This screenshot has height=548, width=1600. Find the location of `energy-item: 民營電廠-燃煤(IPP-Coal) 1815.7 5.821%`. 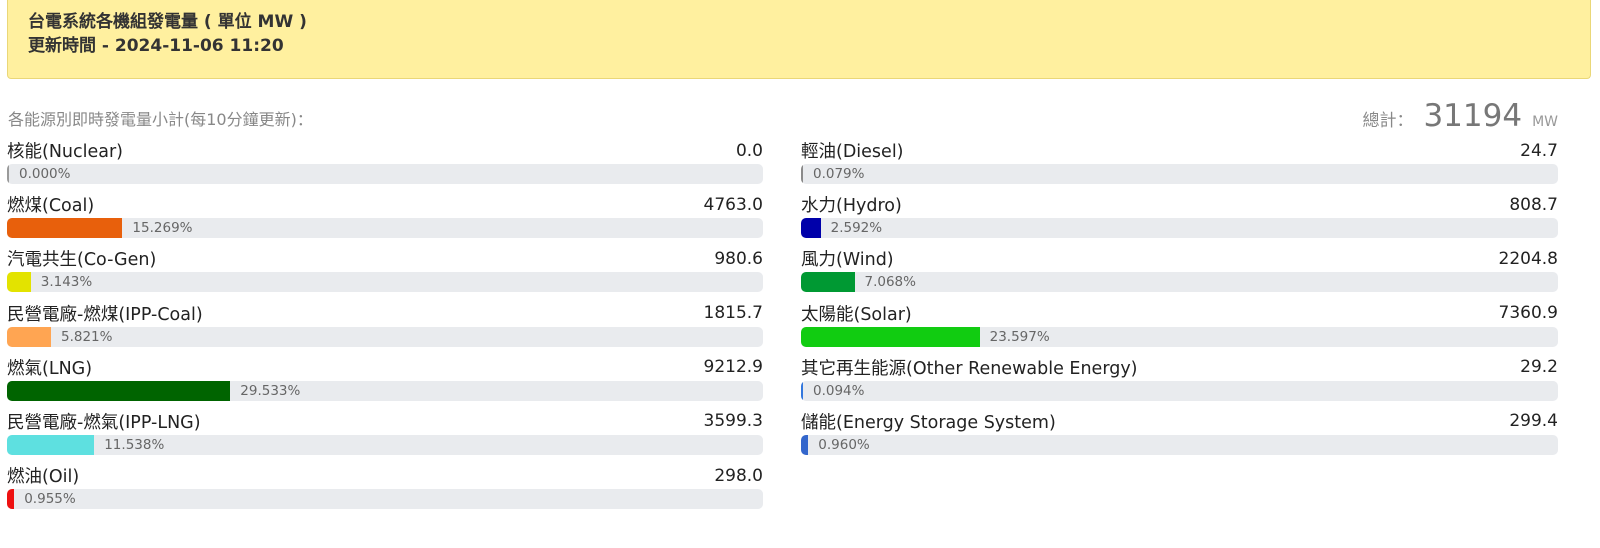

energy-item: 民營電廠-燃煤(IPP-Coal) 1815.7 5.821% is located at coordinates (385, 328).